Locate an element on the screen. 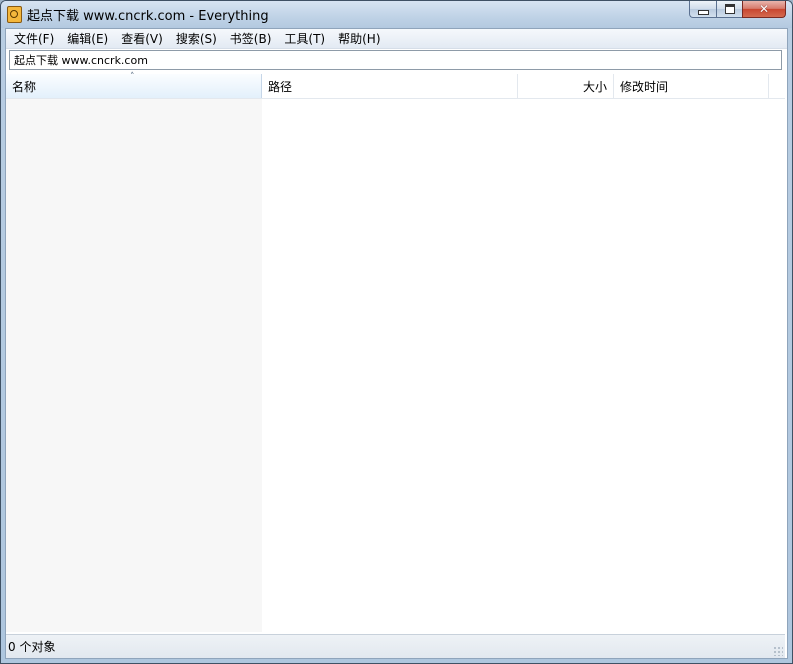 The height and width of the screenshot is (664, 793). window-title: 起点下载 www.cncrk.com - Everything is located at coordinates (148, 16).